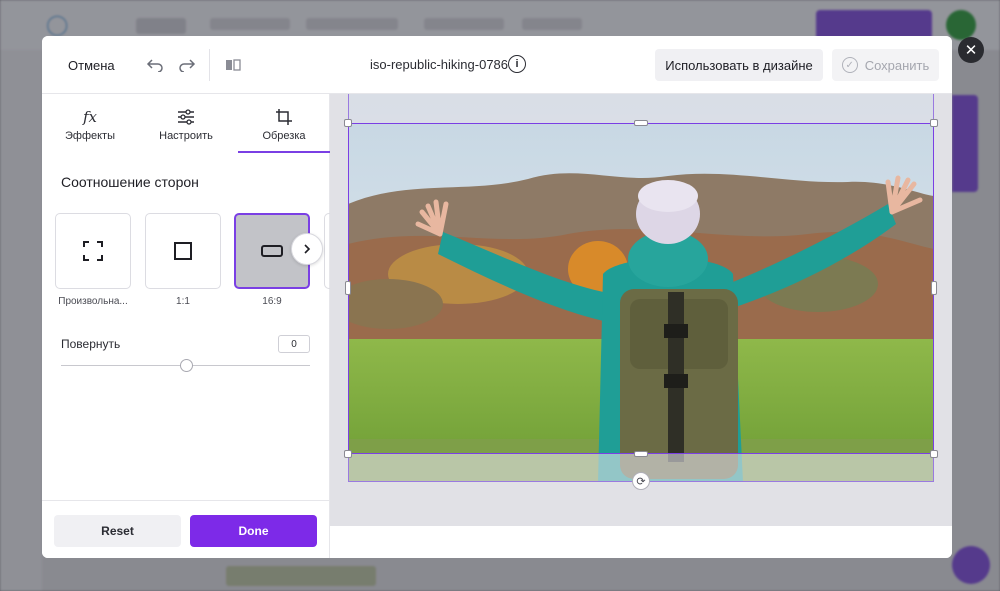  What do you see at coordinates (89, 117) in the screenshot?
I see `fx-icon: fx` at bounding box center [89, 117].